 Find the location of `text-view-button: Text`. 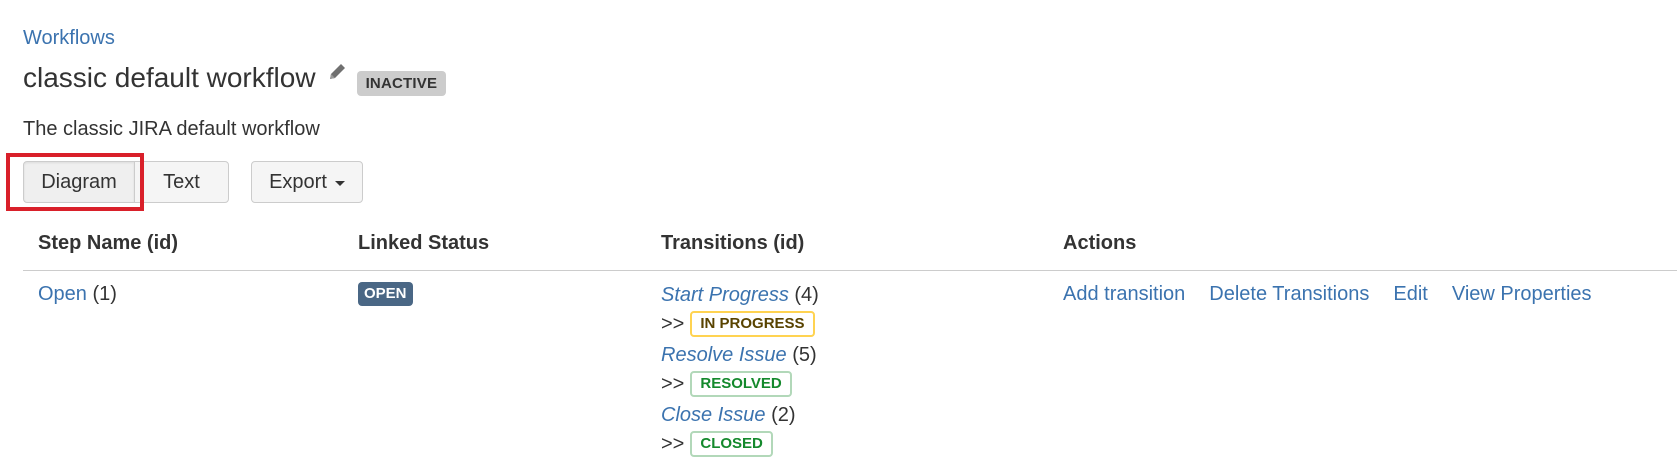

text-view-button: Text is located at coordinates (181, 182).